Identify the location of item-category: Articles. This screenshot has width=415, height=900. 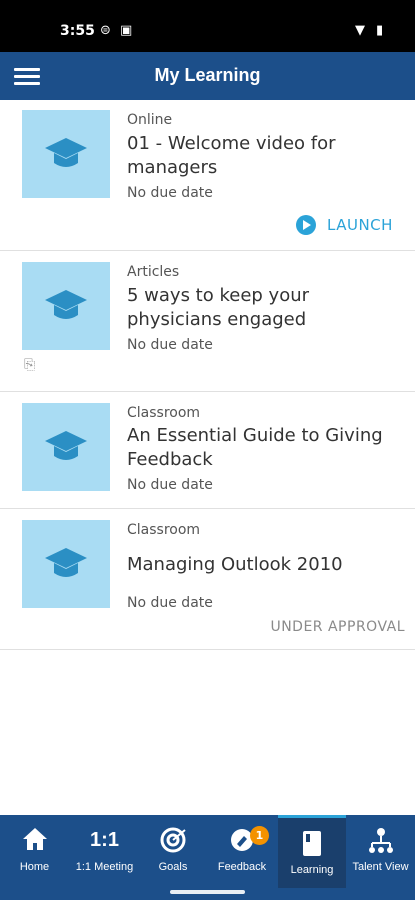
(153, 272).